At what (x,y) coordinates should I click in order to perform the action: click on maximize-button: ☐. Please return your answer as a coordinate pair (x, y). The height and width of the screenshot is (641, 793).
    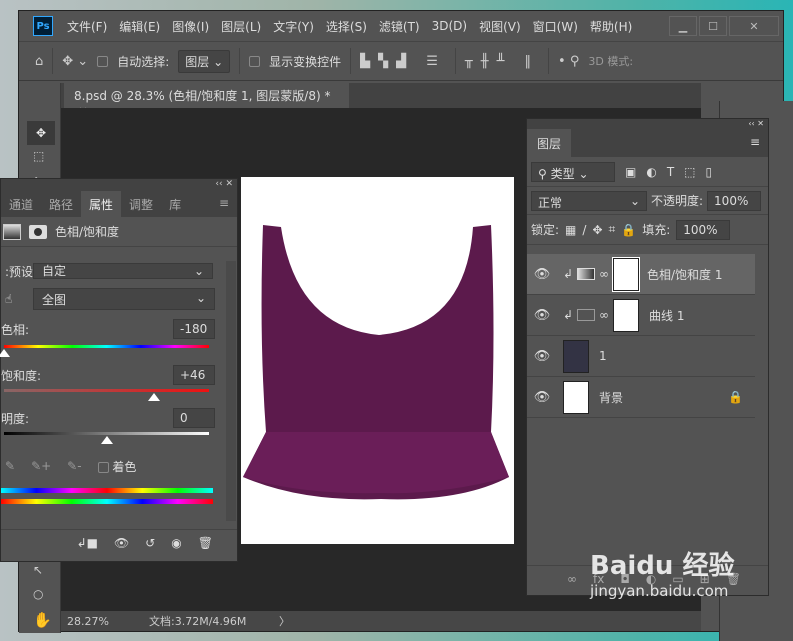
    Looking at the image, I should click on (713, 26).